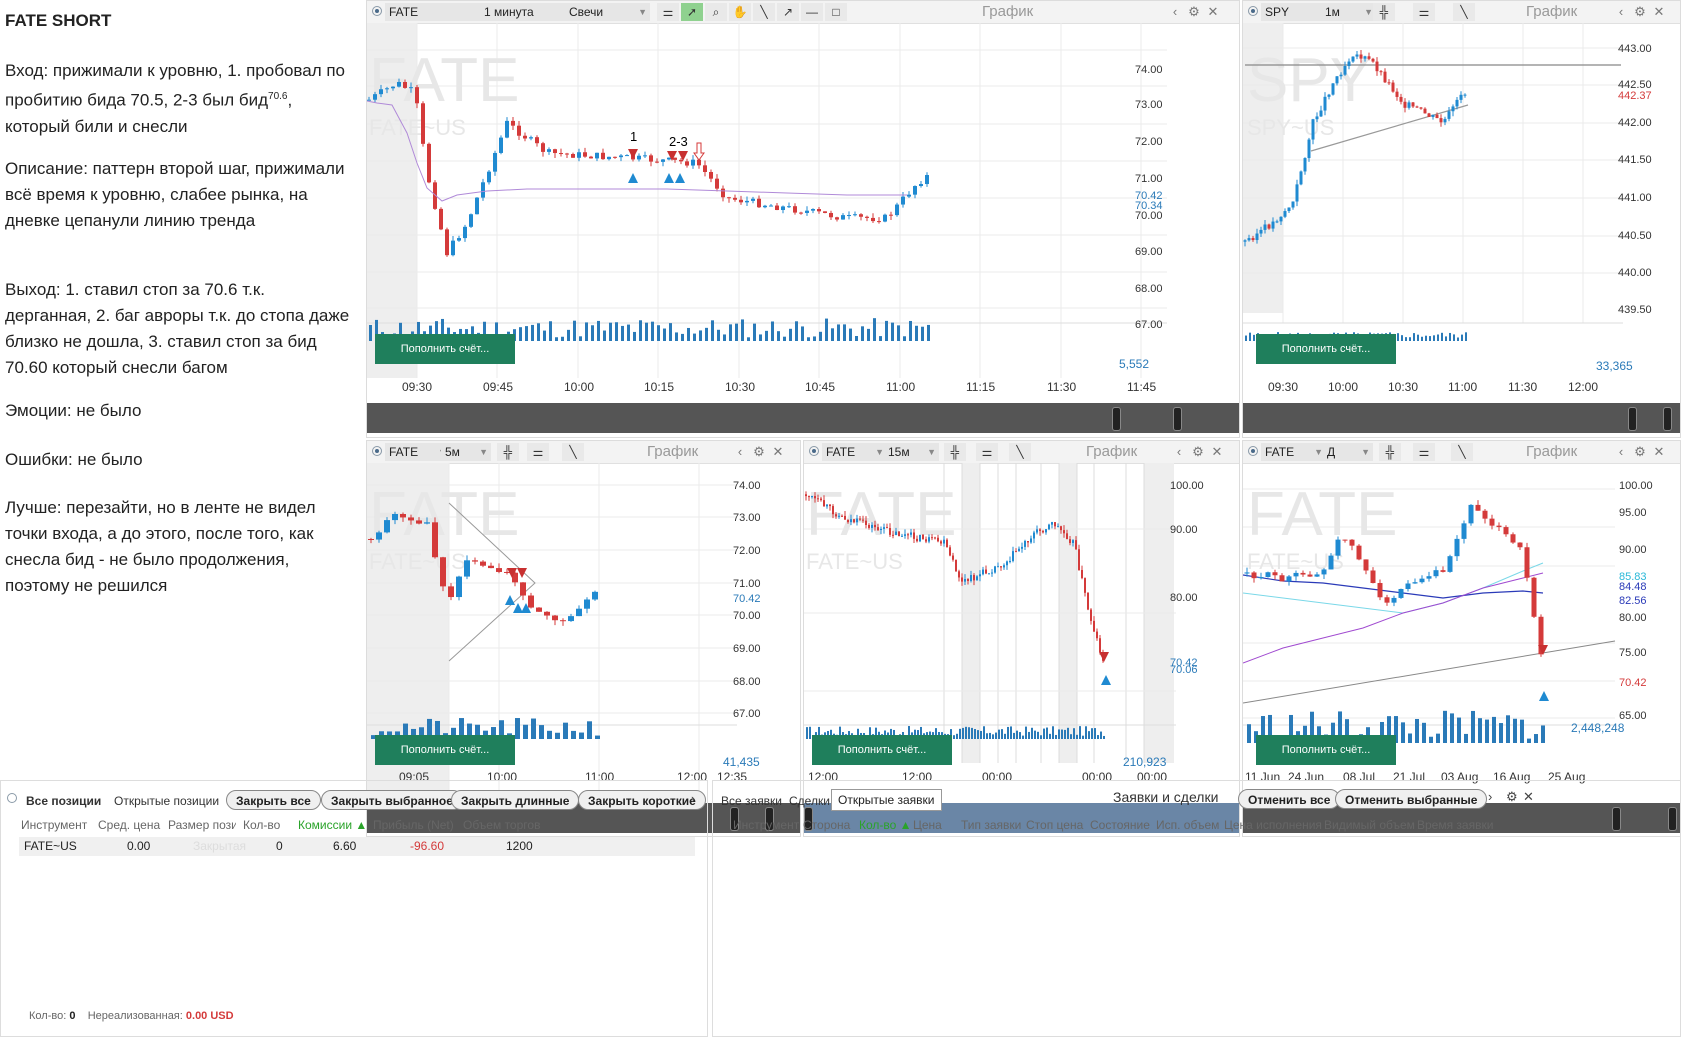 This screenshot has height=1037, width=1681. I want to click on timeframe-select: 5м ▼, so click(466, 452).